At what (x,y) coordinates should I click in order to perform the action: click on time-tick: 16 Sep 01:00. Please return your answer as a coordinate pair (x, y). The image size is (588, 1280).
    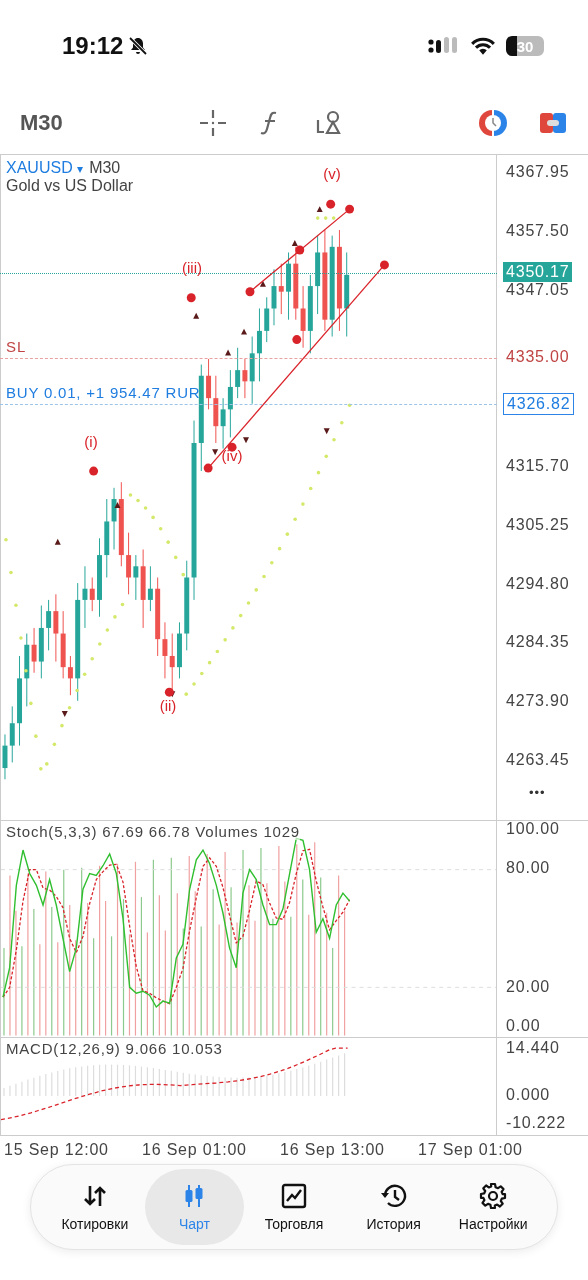
    Looking at the image, I should click on (195, 1150).